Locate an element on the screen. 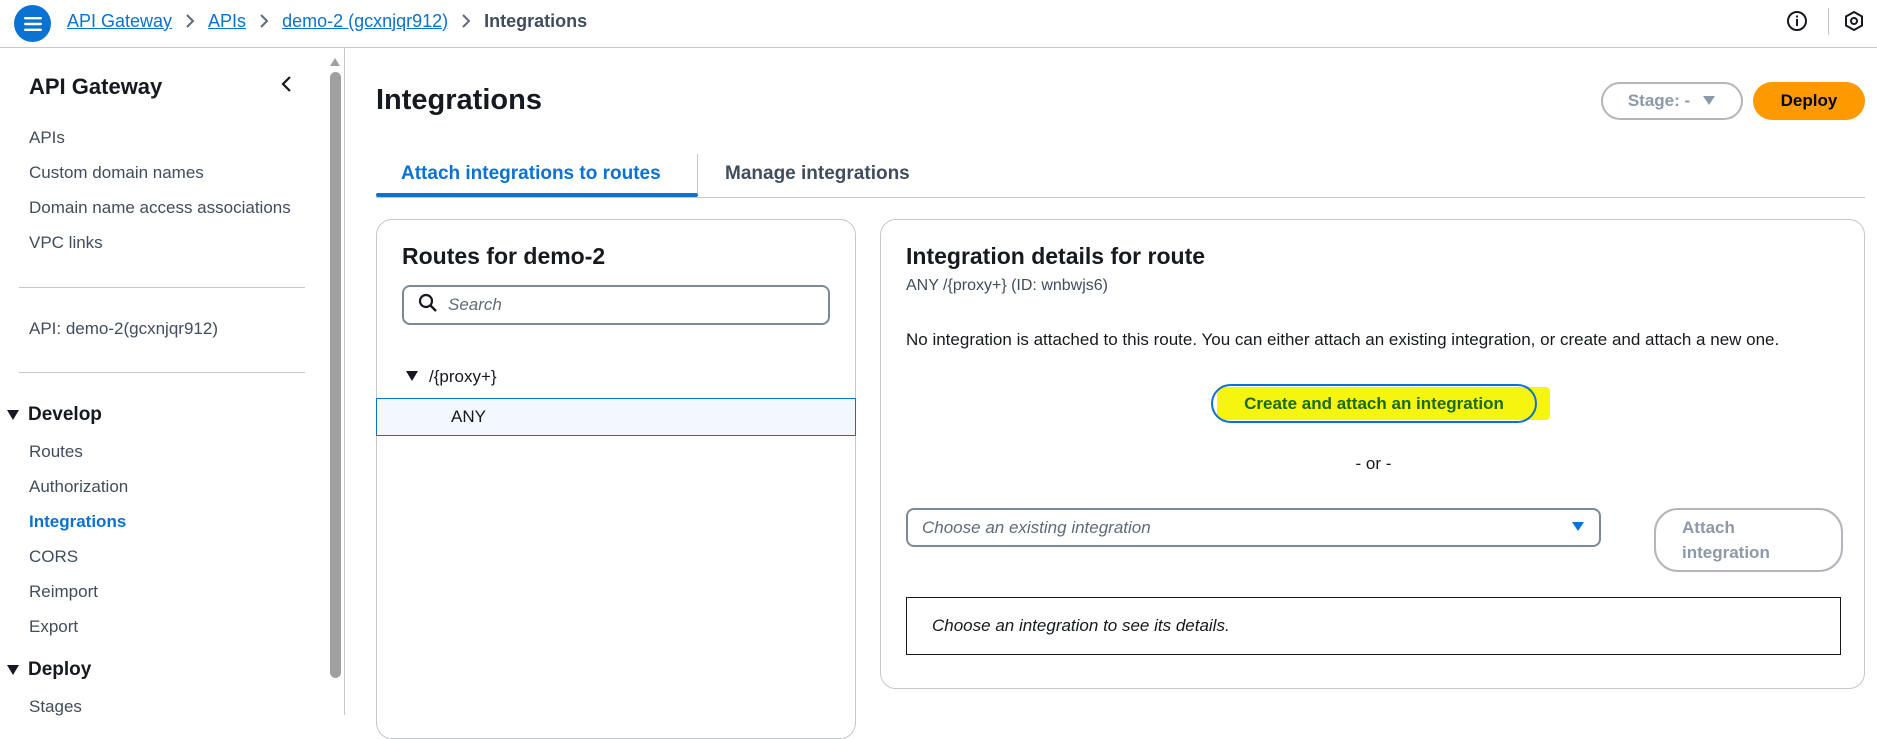  stage-label: Stage: - is located at coordinates (1659, 100).